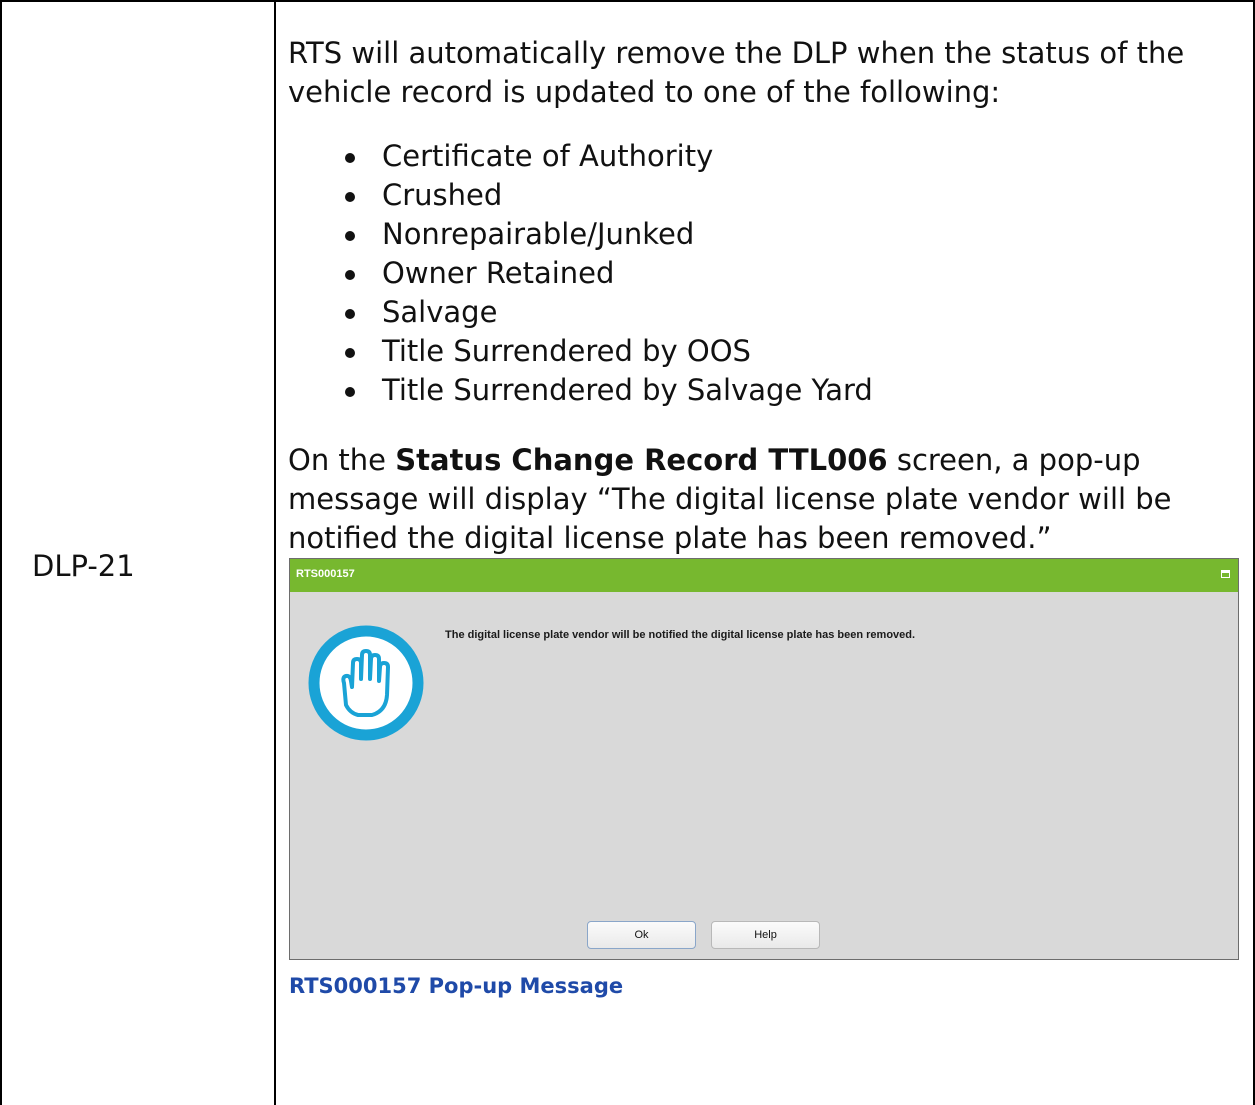  I want to click on dialog-title: RTS000157, so click(325, 574).